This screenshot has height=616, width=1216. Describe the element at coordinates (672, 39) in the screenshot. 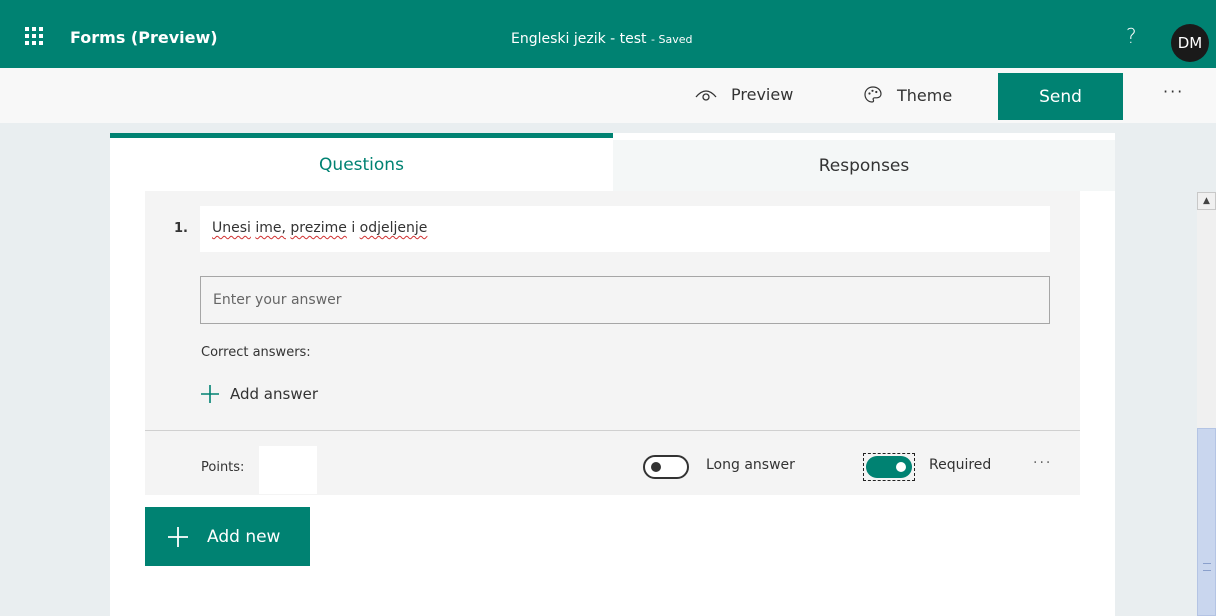

I see `save-status: - Saved` at that location.